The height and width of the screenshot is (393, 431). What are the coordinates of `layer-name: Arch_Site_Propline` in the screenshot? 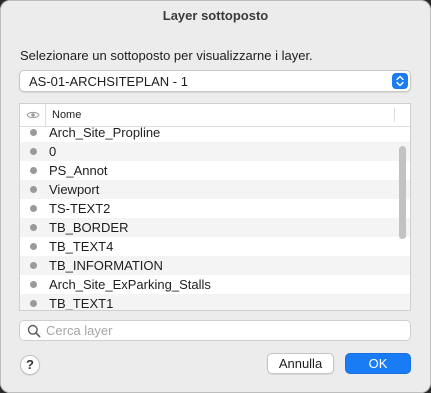 It's located at (105, 132).